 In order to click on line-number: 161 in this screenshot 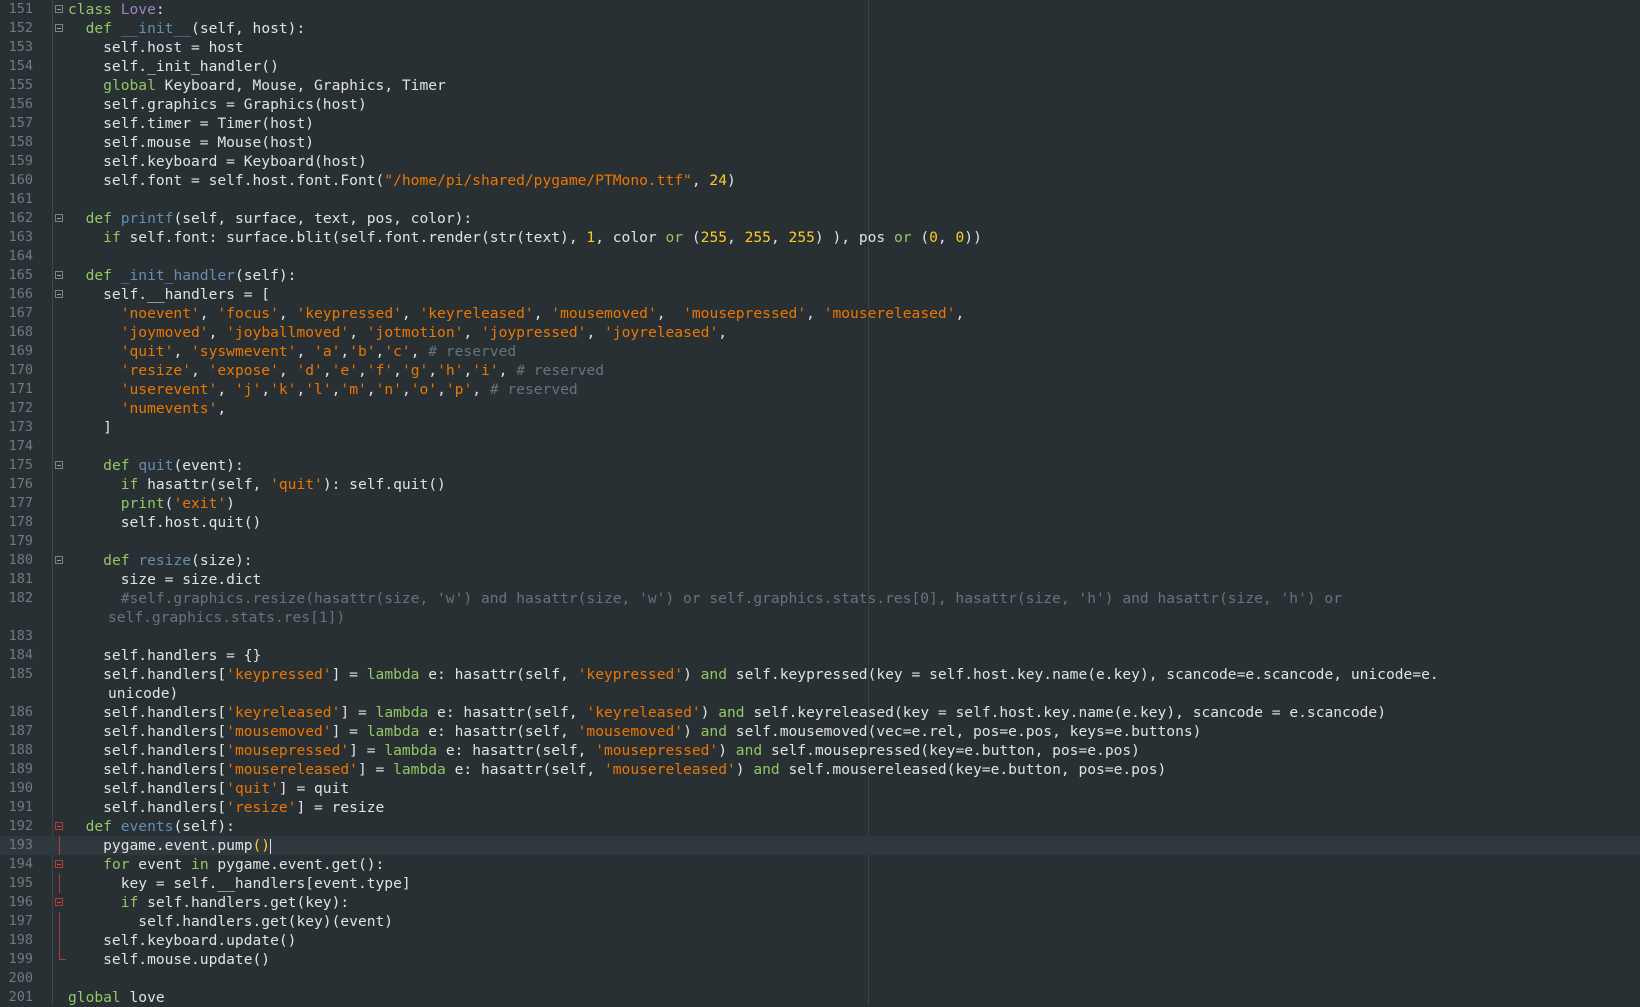, I will do `click(20, 199)`.